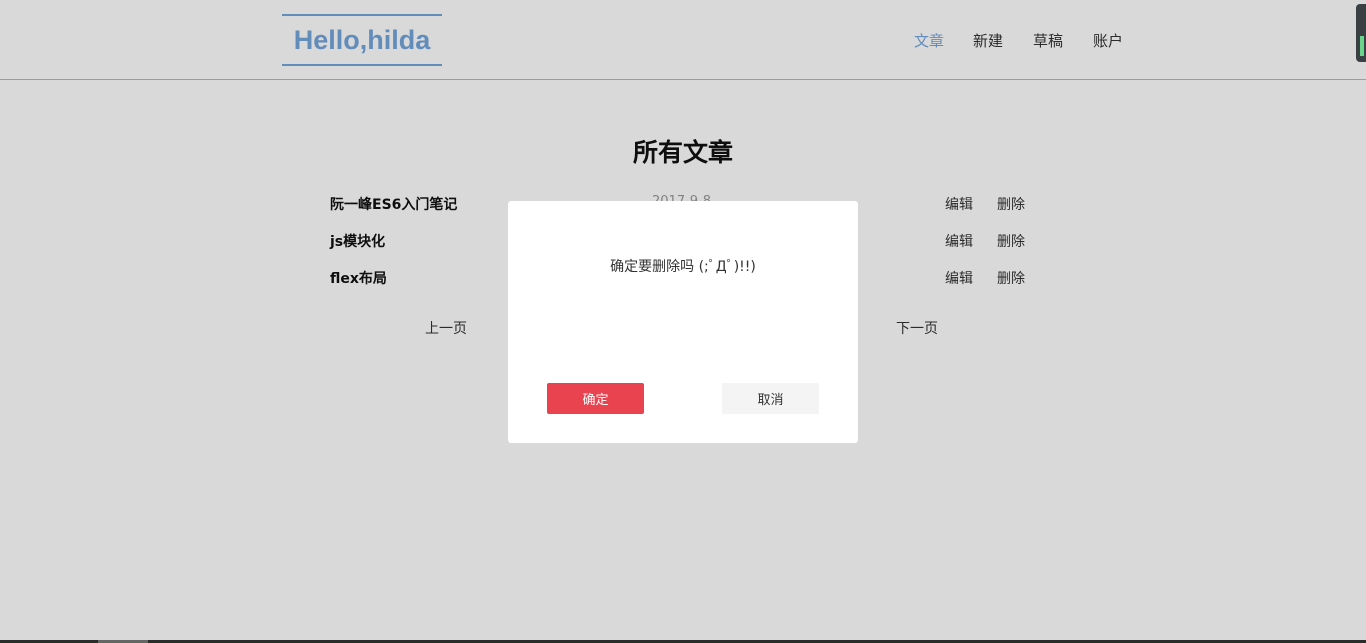 This screenshot has width=1366, height=643. What do you see at coordinates (595, 398) in the screenshot?
I see `confirm-button: 确定` at bounding box center [595, 398].